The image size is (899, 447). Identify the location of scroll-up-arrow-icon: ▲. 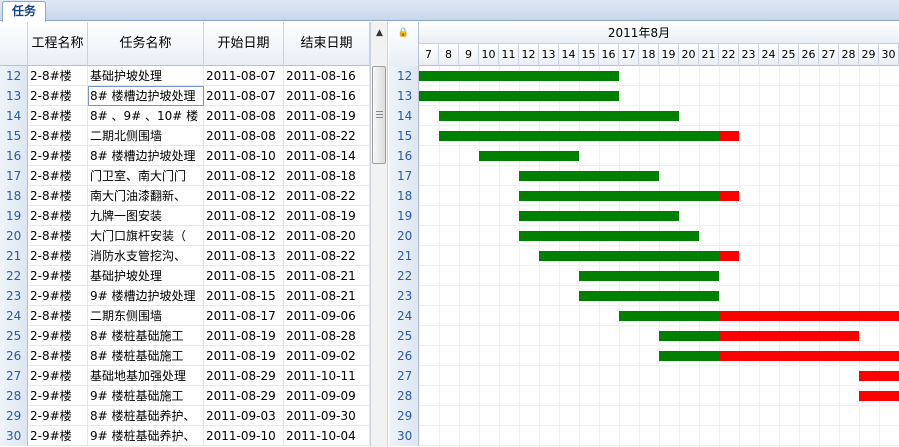
(379, 33).